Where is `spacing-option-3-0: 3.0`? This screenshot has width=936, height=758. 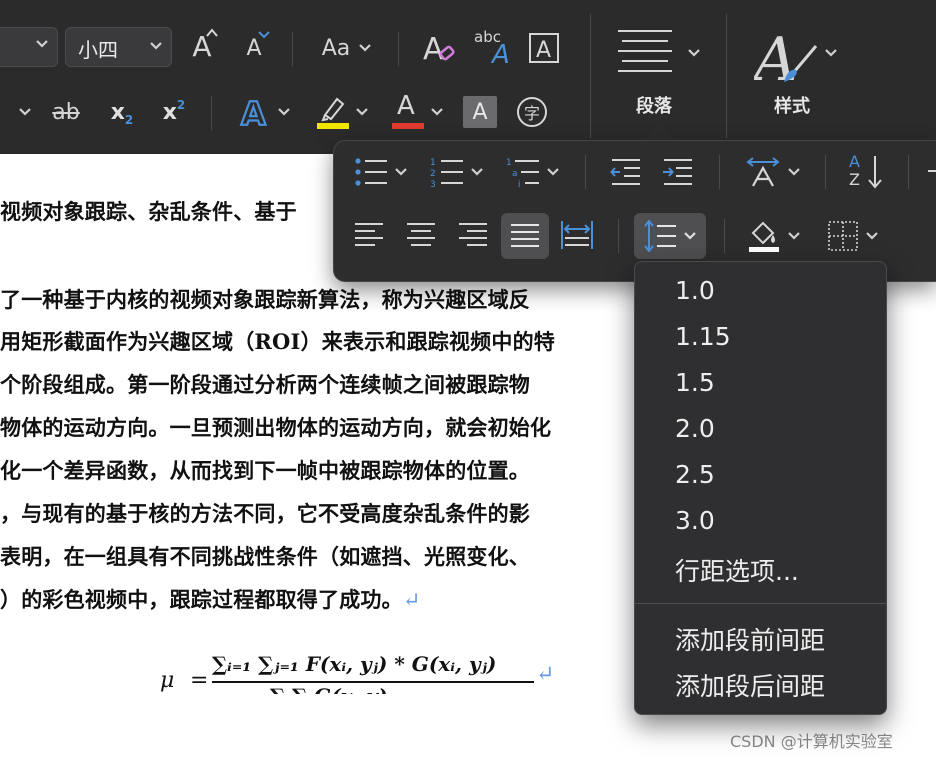 spacing-option-3-0: 3.0 is located at coordinates (695, 520).